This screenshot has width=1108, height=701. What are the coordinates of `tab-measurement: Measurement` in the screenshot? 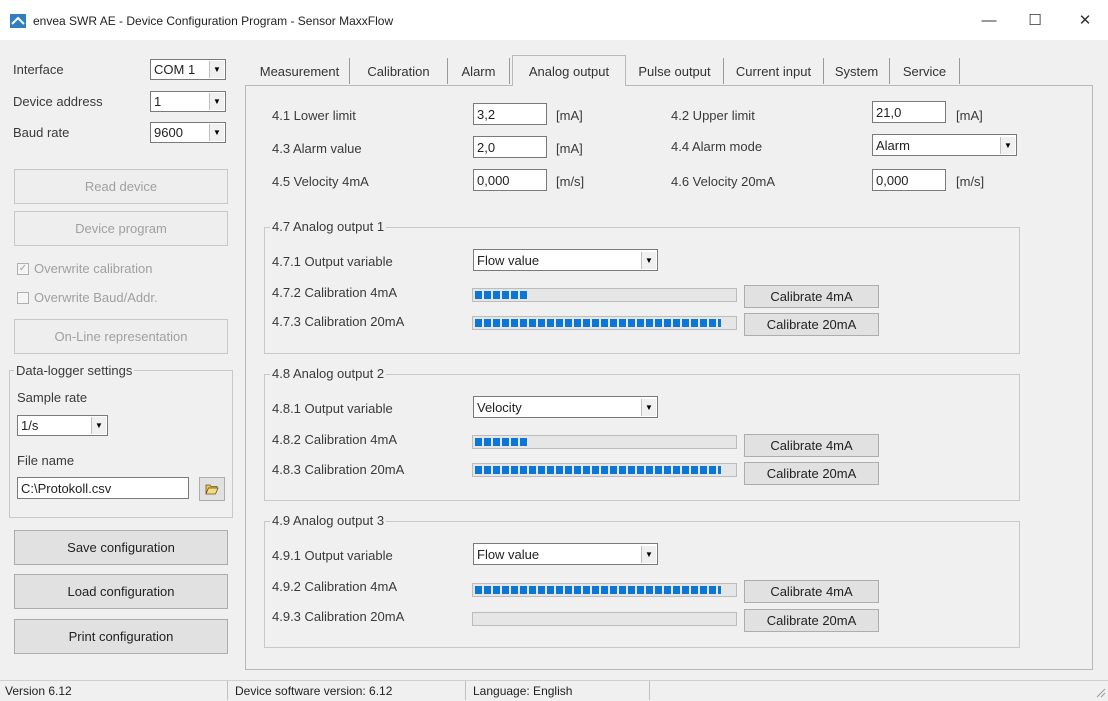 It's located at (300, 71).